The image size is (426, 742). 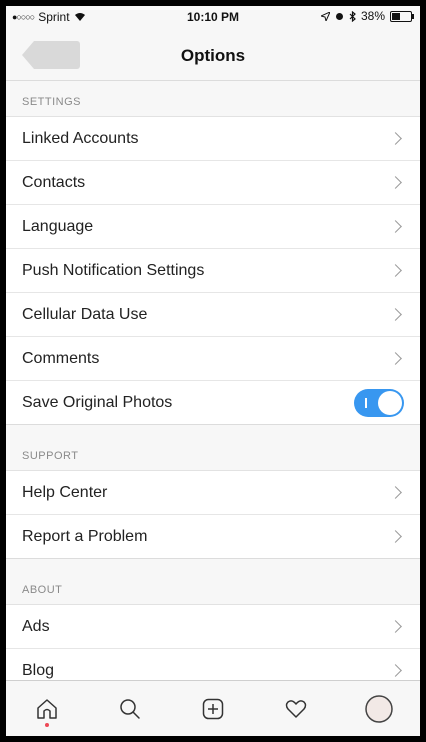 I want to click on row-label: Help Center, so click(x=65, y=492).